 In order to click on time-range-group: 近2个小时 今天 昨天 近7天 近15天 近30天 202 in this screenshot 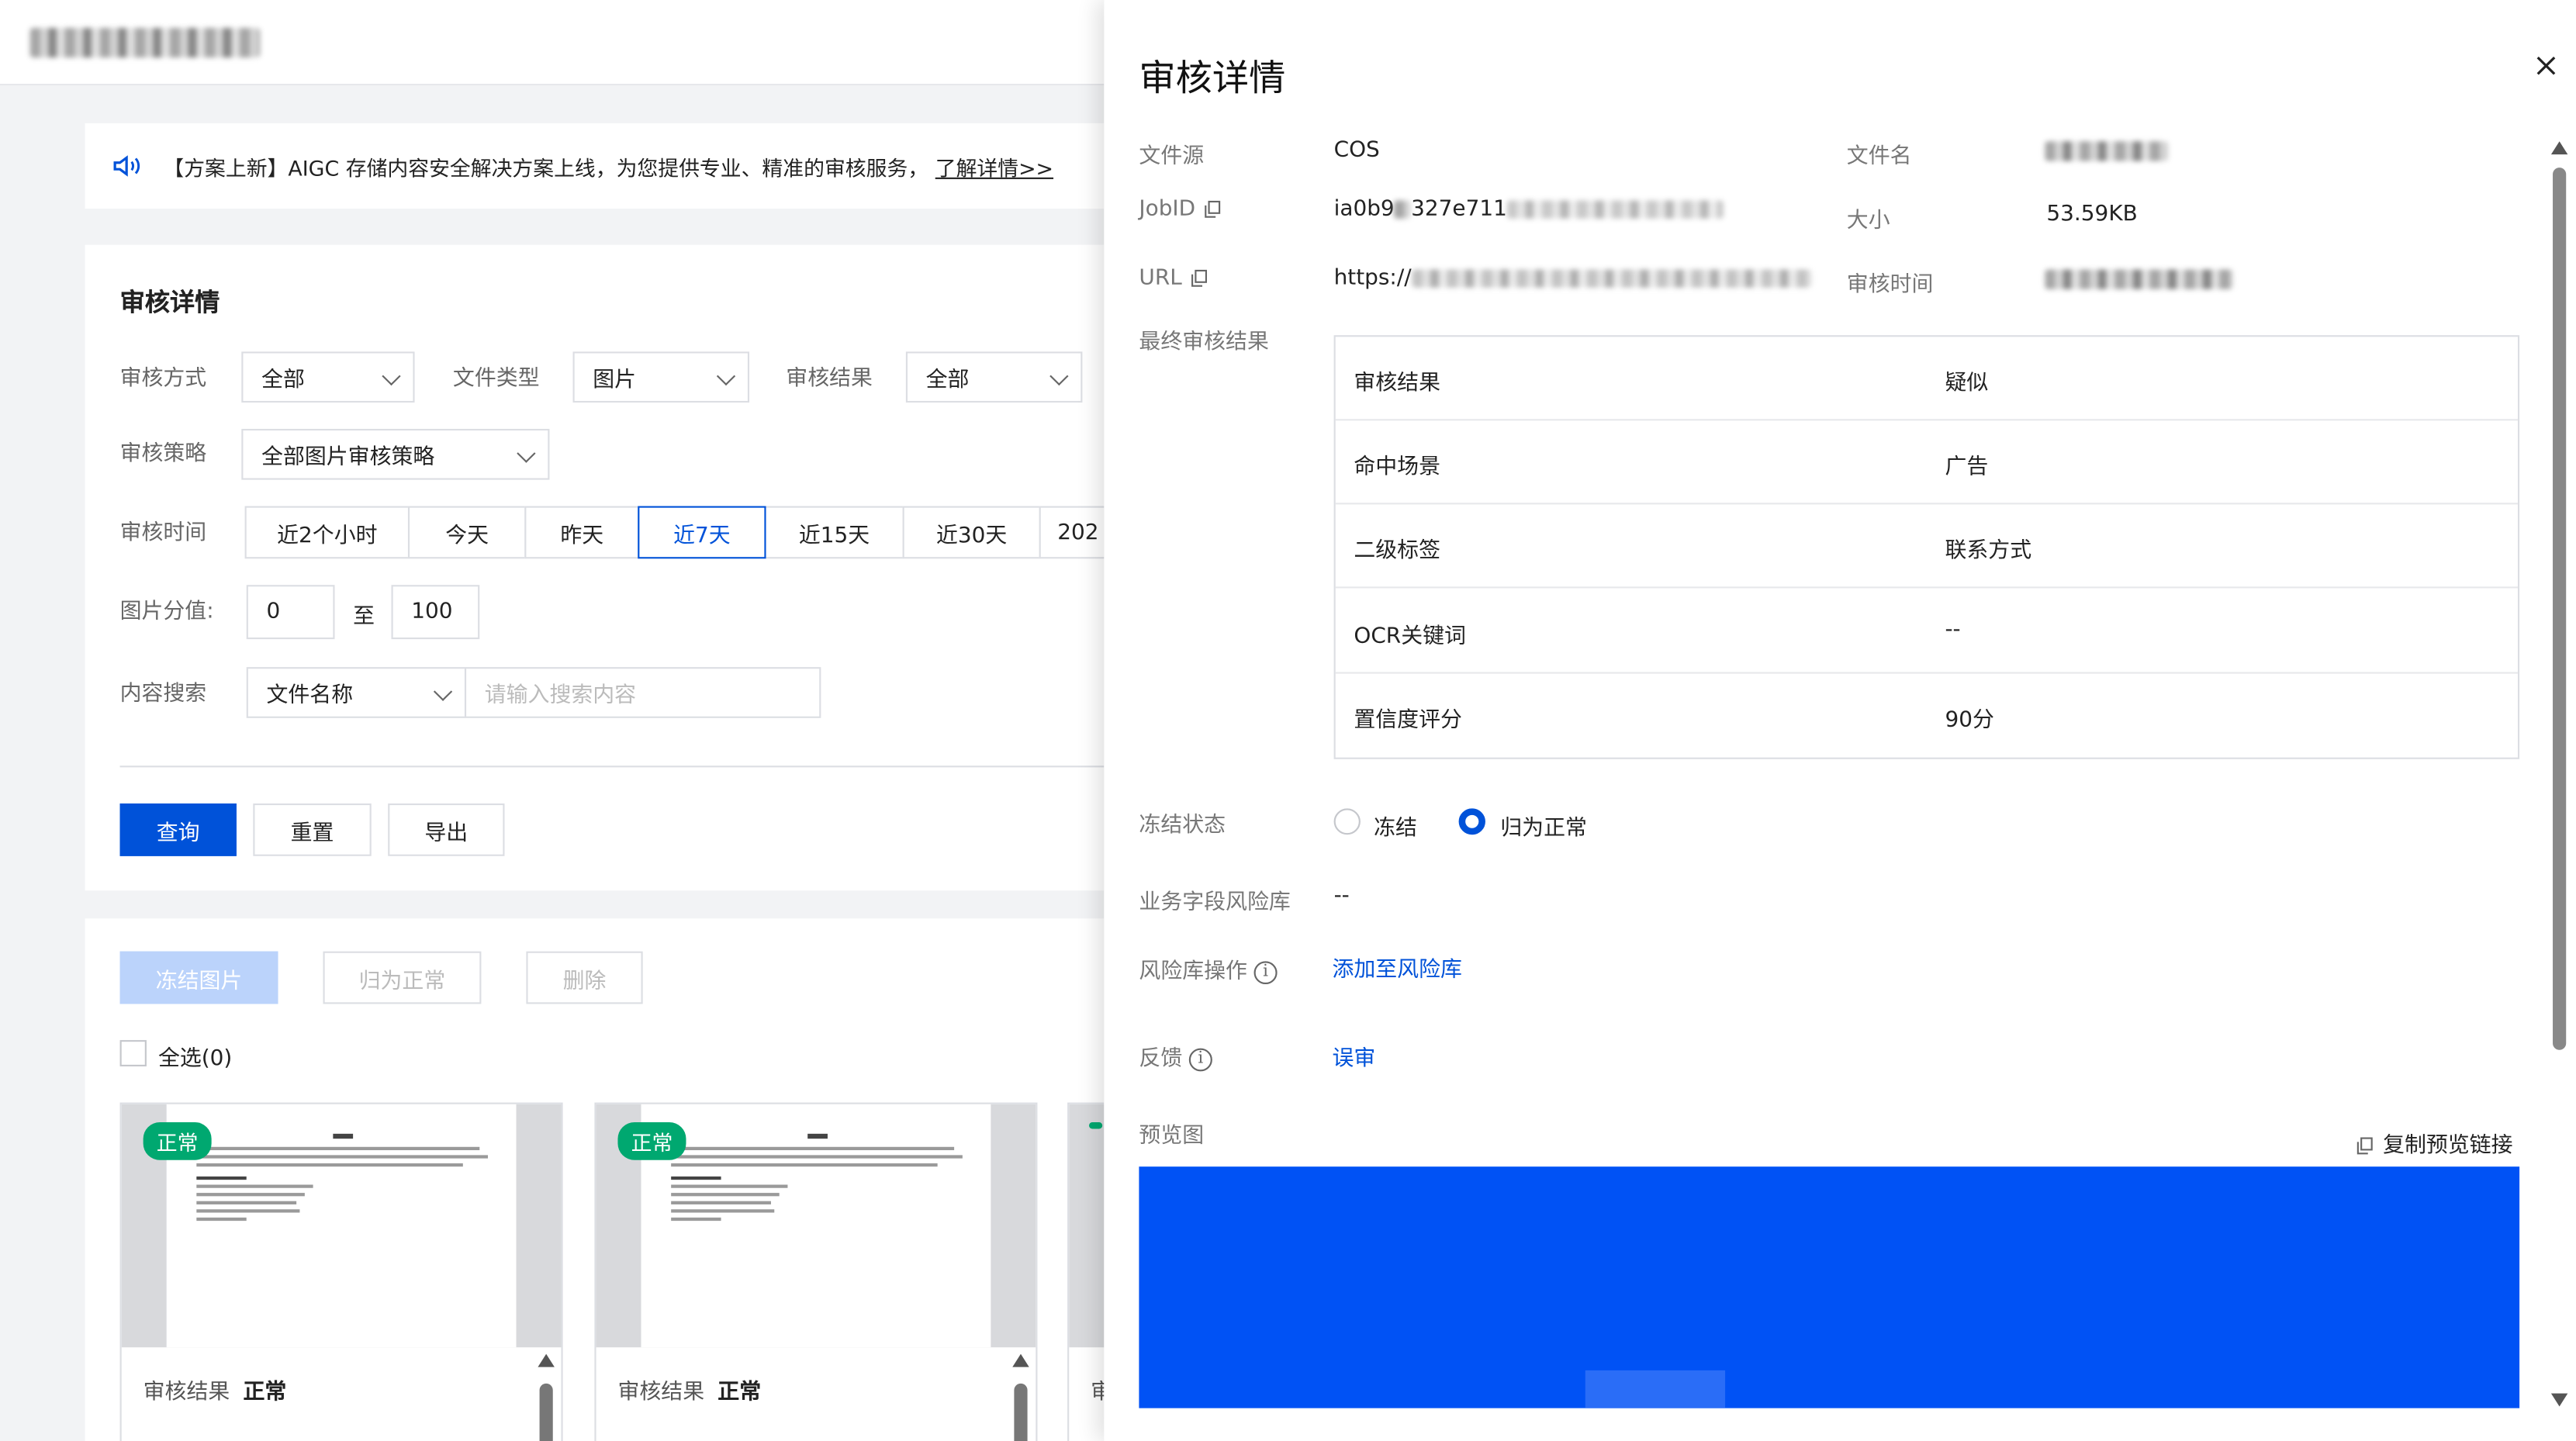, I will do `click(675, 532)`.